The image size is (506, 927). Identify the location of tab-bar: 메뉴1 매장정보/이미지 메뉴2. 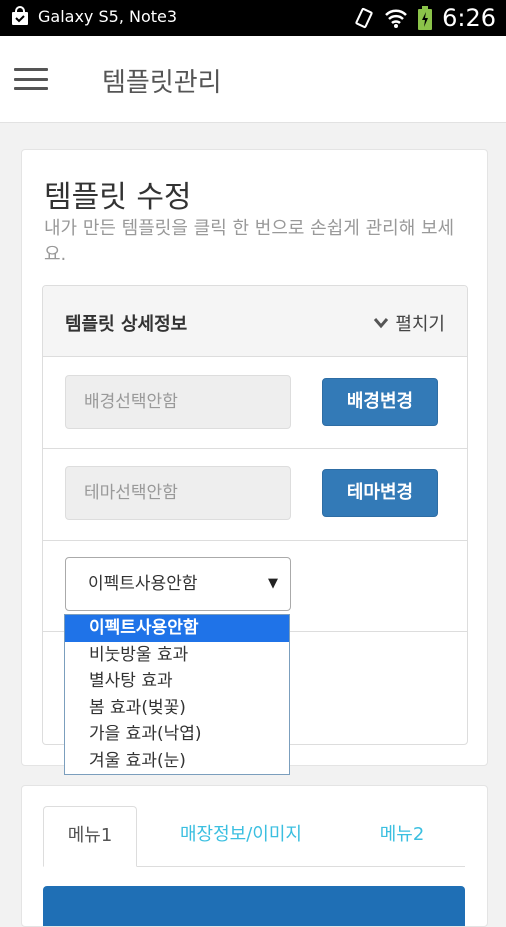
(254, 836).